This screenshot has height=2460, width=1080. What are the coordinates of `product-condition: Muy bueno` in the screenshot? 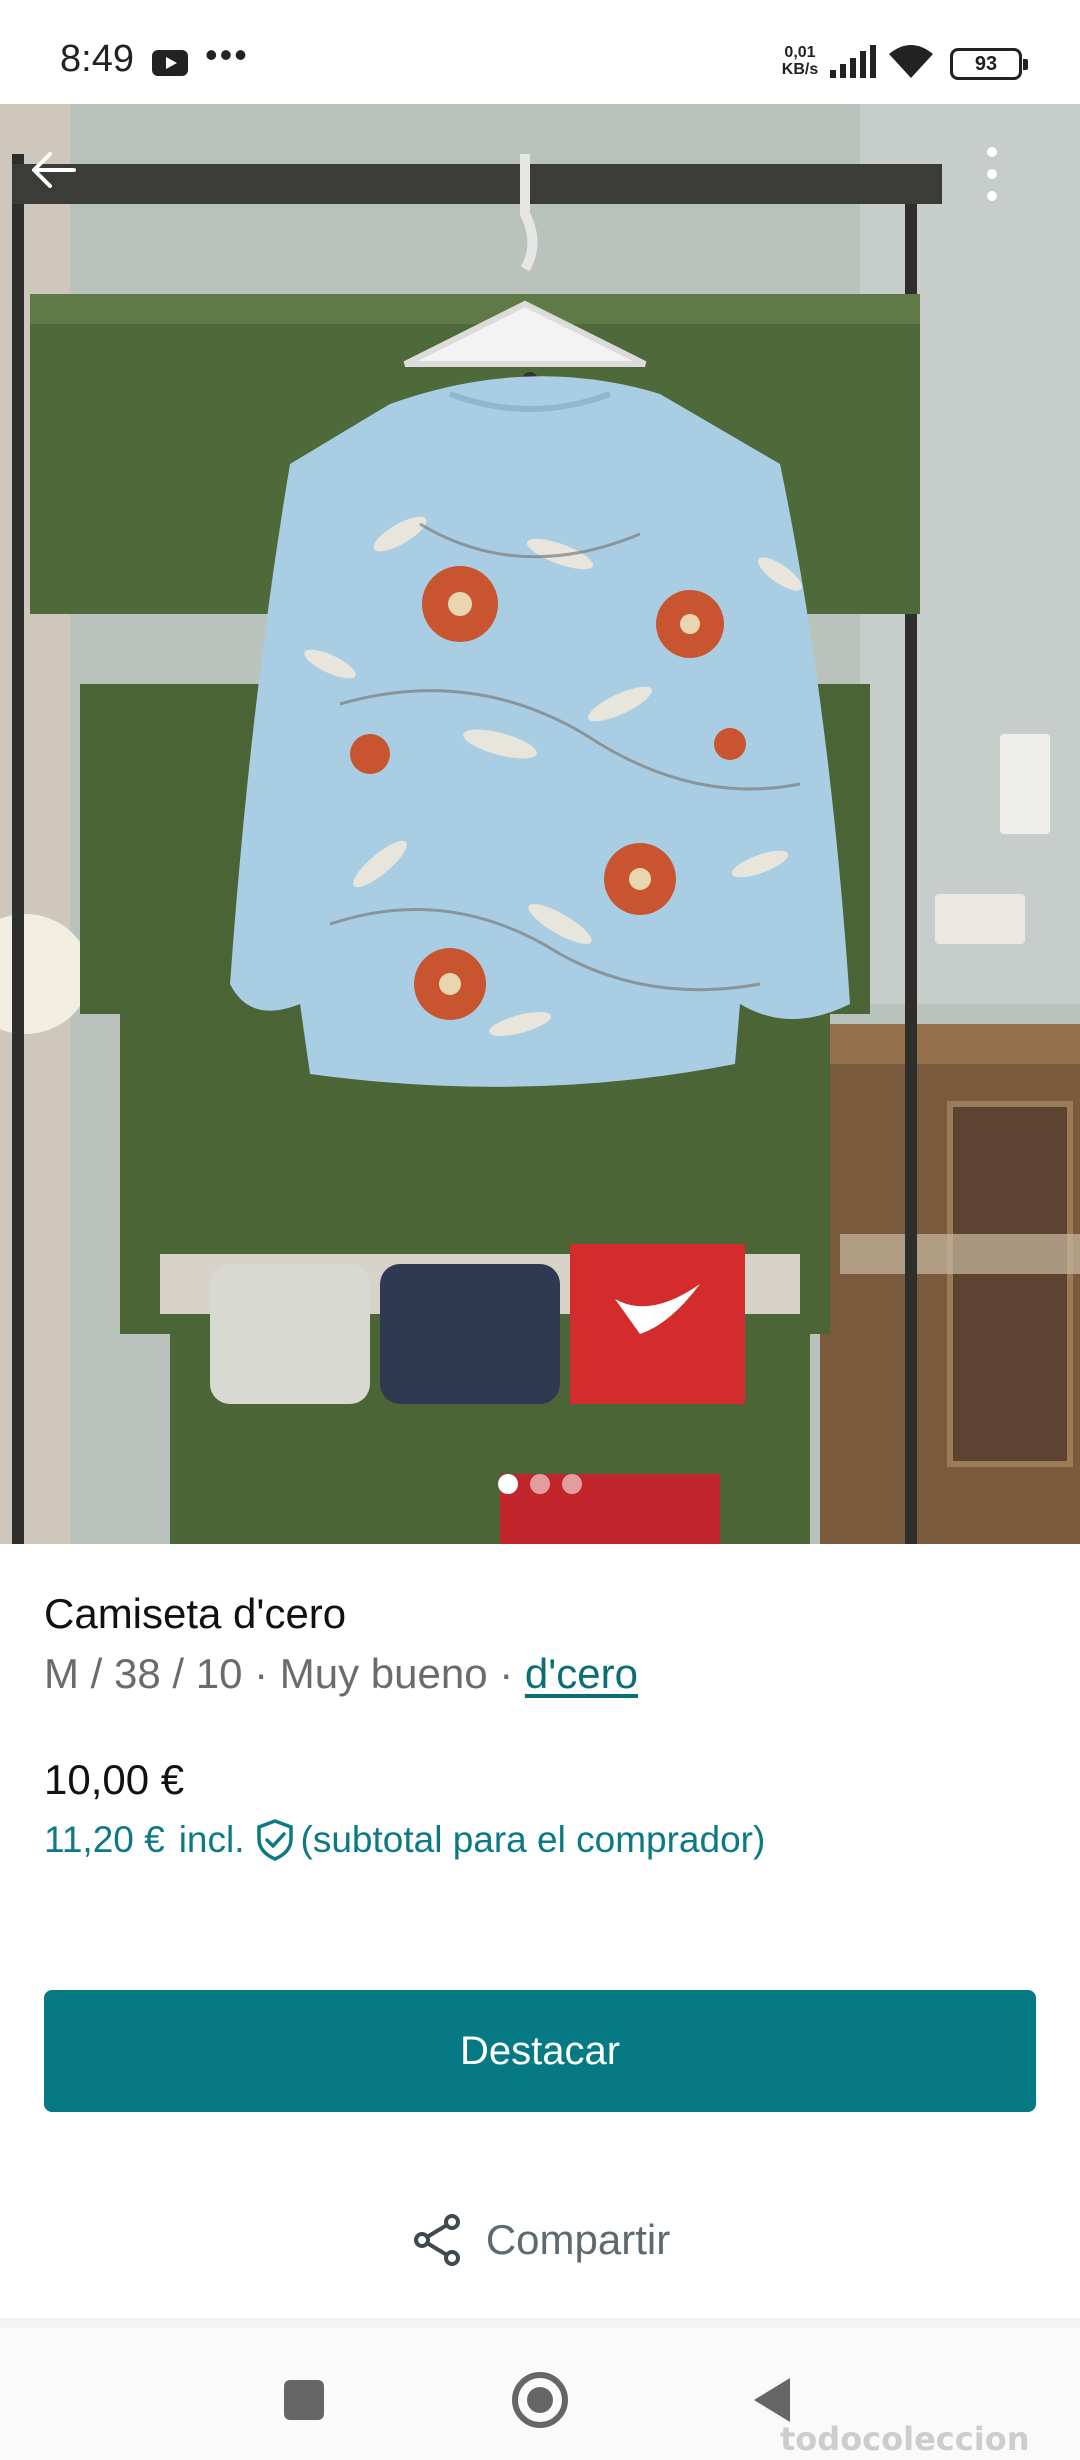 It's located at (383, 1673).